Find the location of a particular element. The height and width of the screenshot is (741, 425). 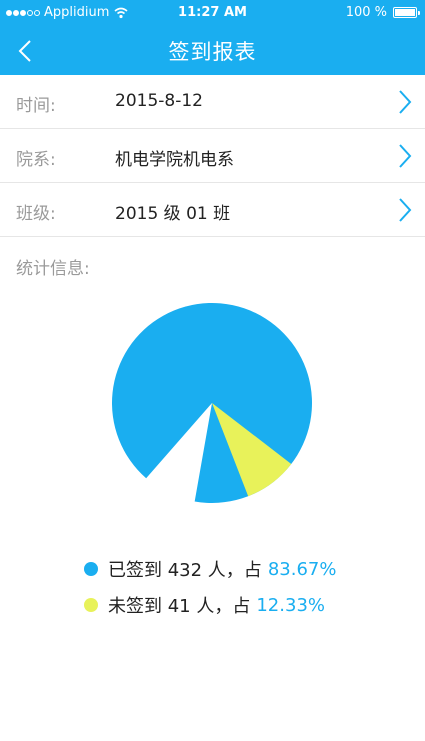

legend-item-unsigned: 未签到 41 人，占 12.33% is located at coordinates (204, 605).